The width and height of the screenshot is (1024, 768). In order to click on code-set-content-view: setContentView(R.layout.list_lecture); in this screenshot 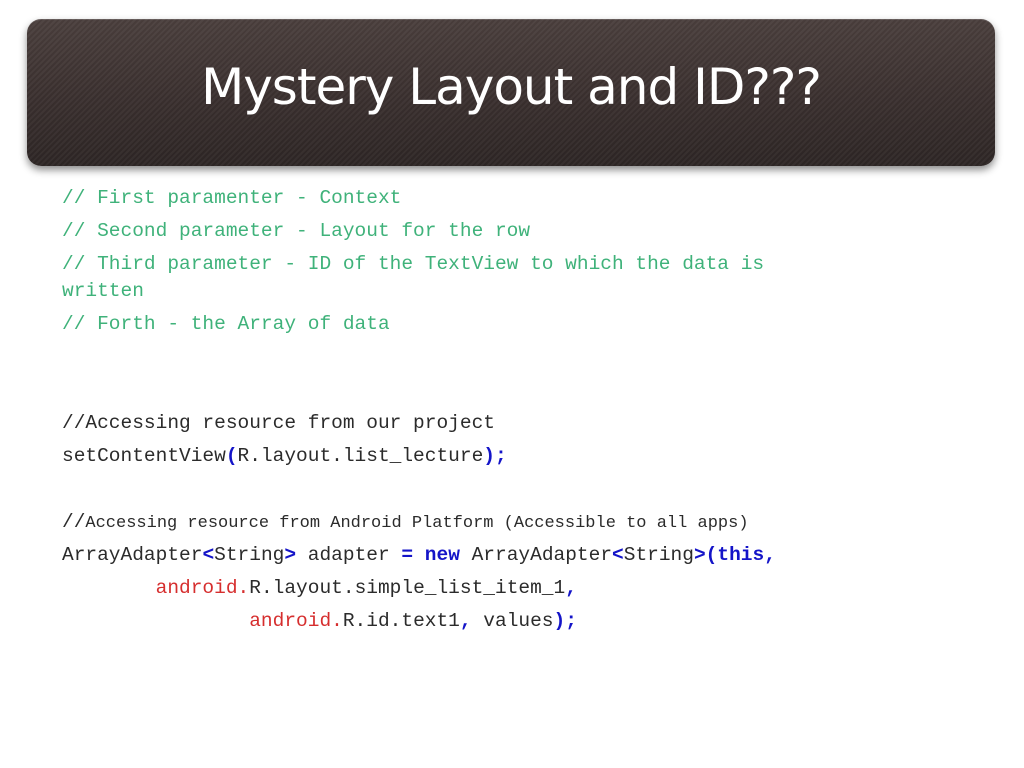, I will do `click(502, 456)`.